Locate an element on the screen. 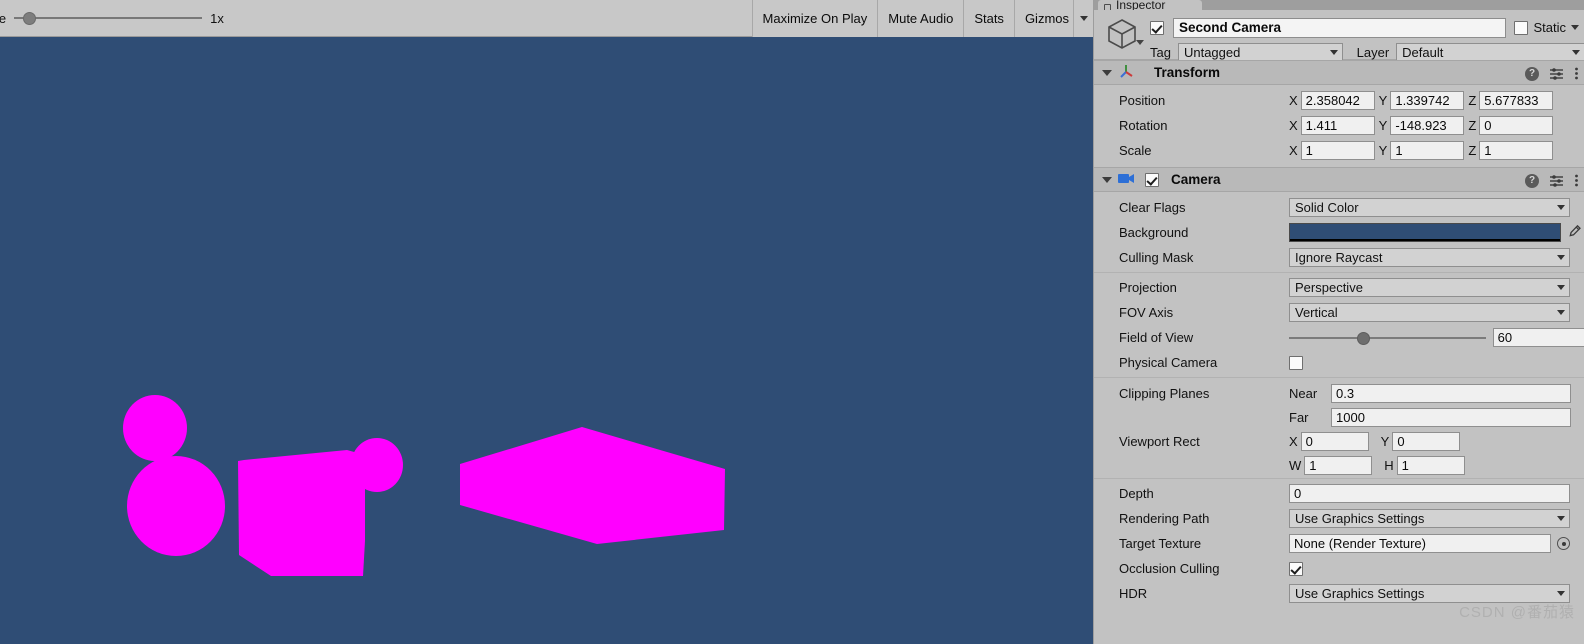 The width and height of the screenshot is (1584, 644). viewport-x-input: 0 is located at coordinates (1334, 441).